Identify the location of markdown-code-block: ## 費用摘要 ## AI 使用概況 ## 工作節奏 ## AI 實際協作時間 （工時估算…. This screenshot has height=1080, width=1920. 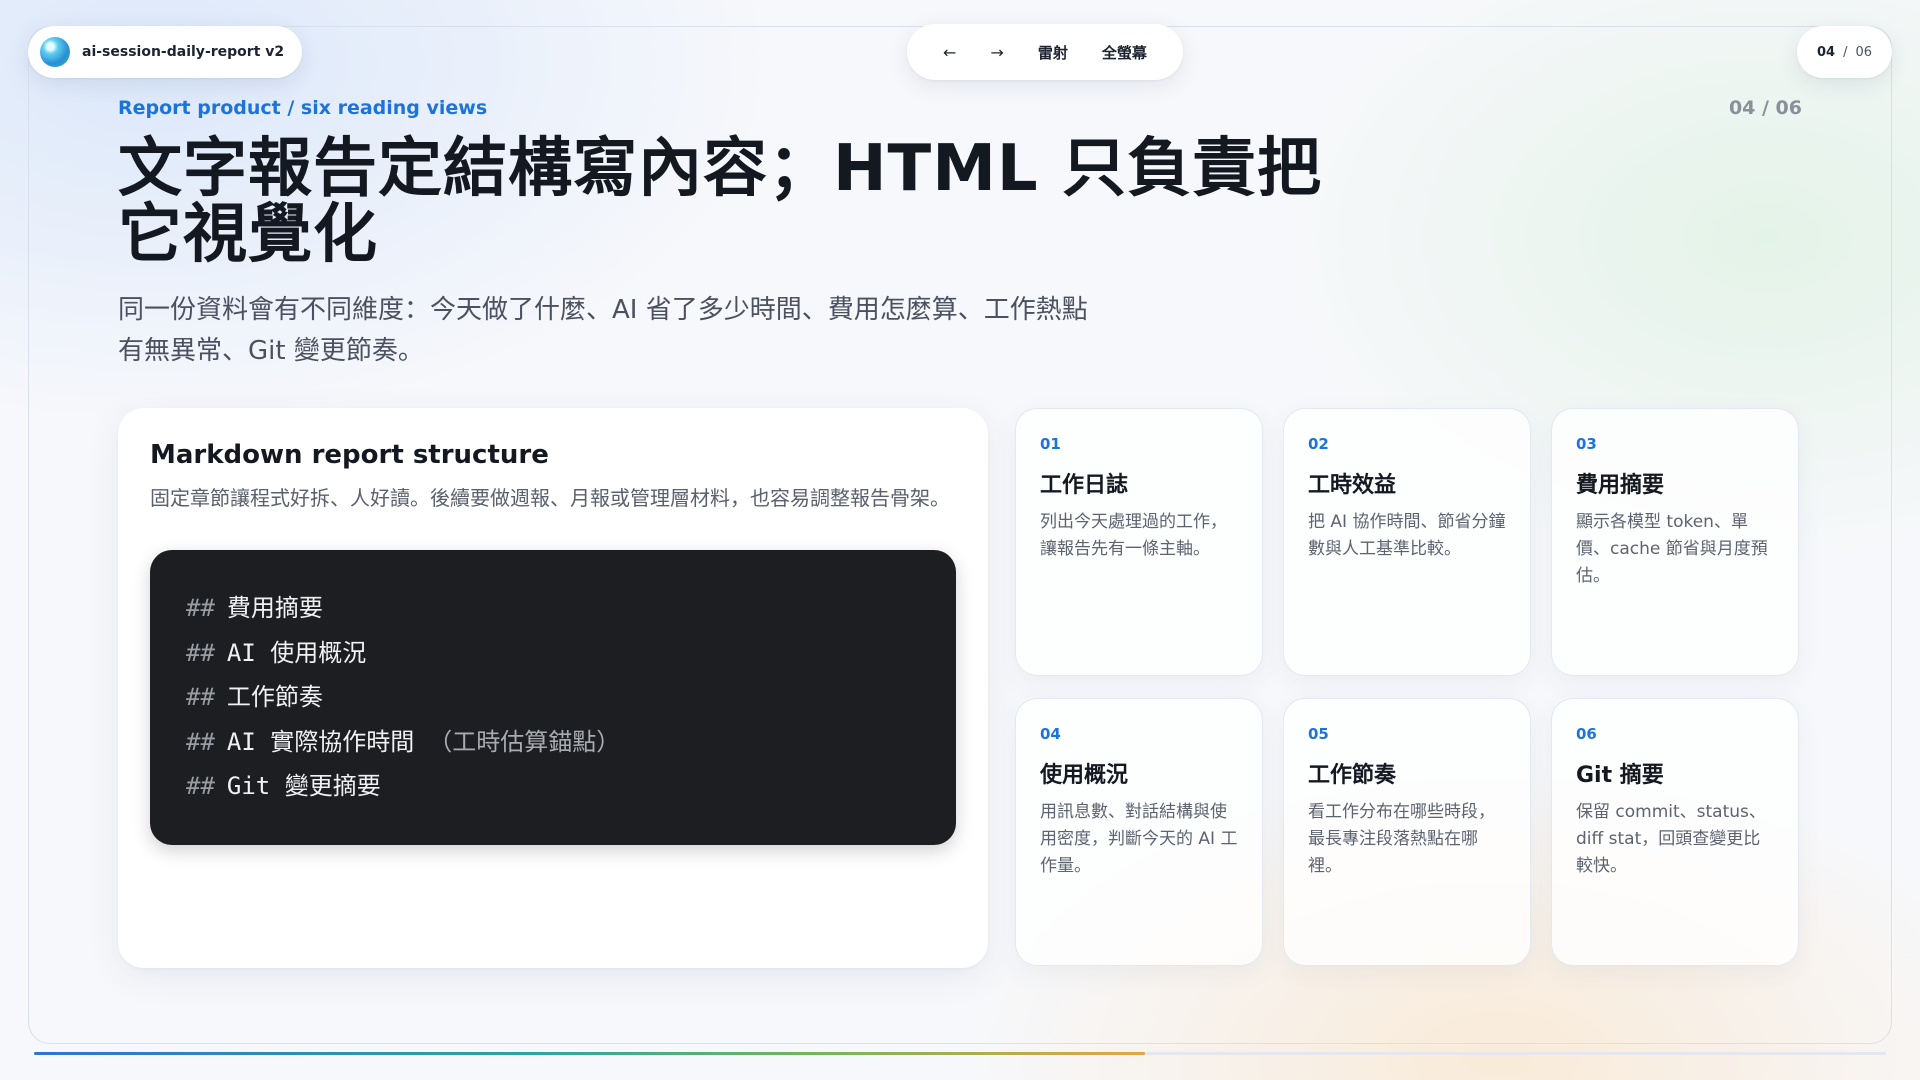
(553, 697).